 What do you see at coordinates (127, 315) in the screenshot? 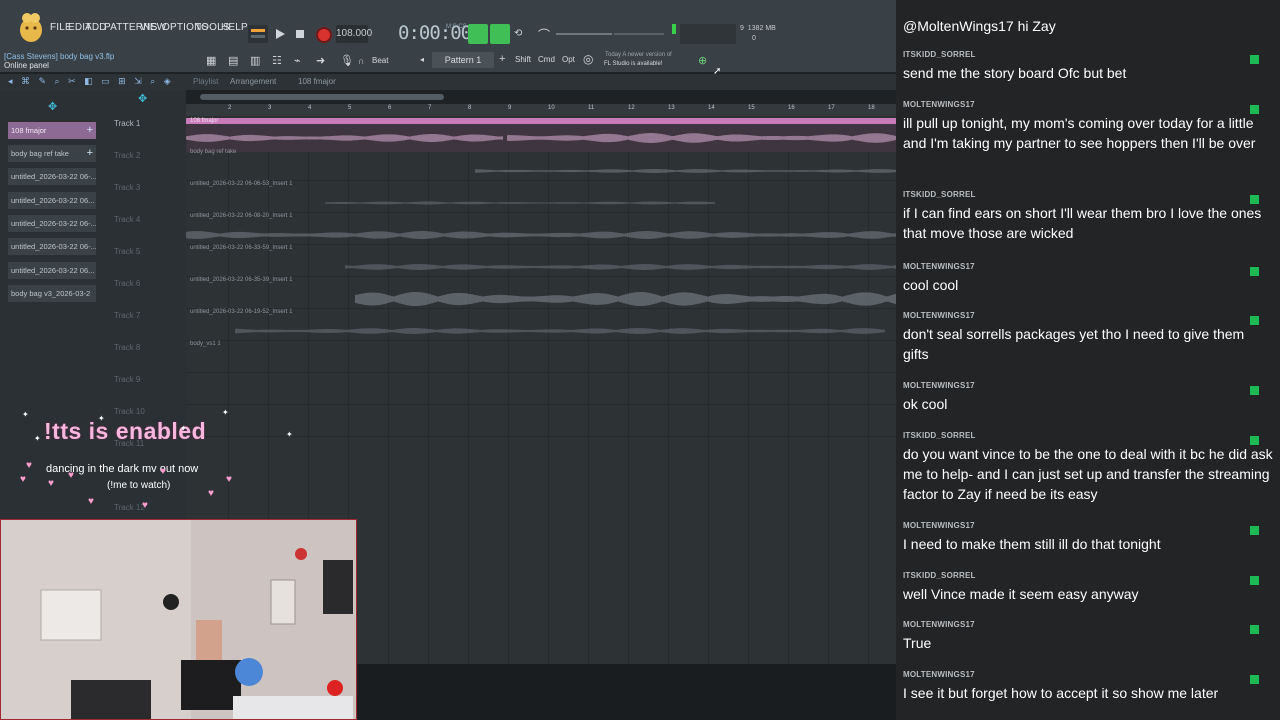
I see `track-label: Track 7` at bounding box center [127, 315].